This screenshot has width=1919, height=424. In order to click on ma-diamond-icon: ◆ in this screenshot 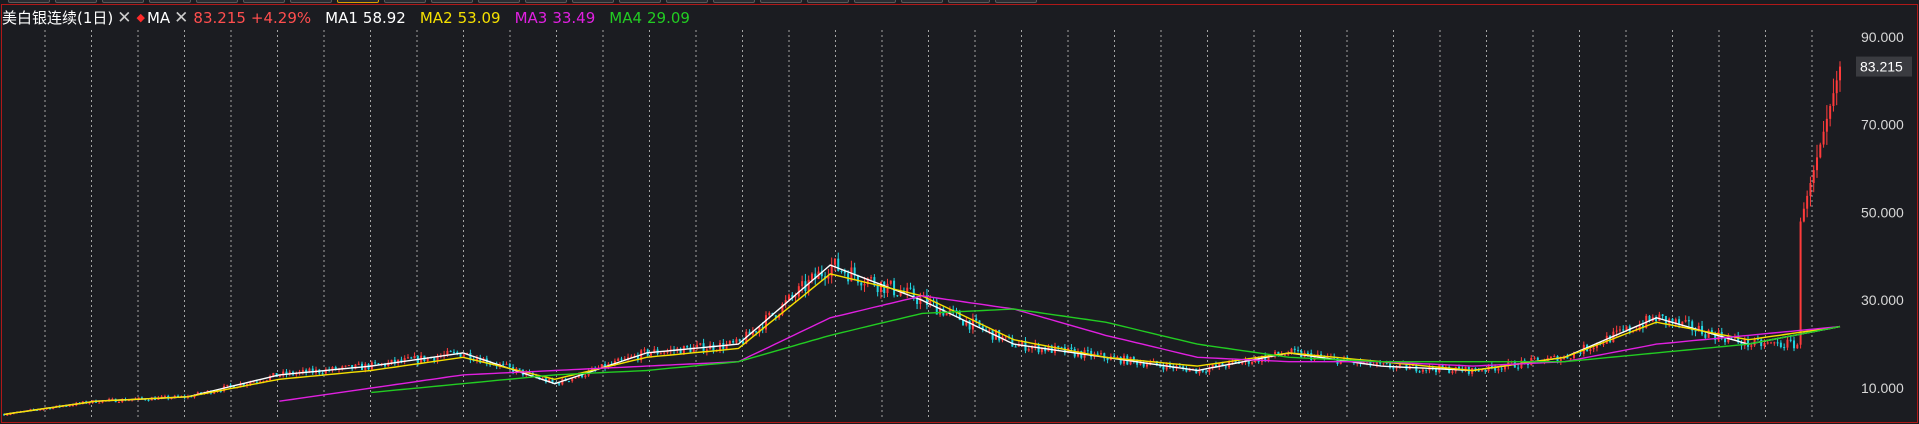, I will do `click(140, 17)`.